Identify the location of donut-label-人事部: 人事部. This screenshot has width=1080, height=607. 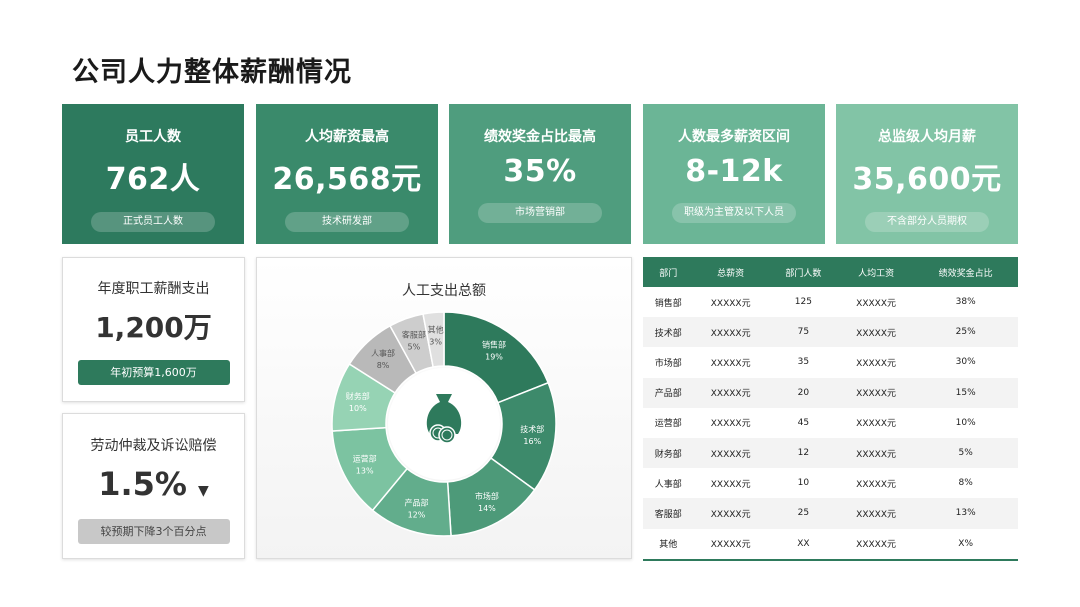
(383, 353).